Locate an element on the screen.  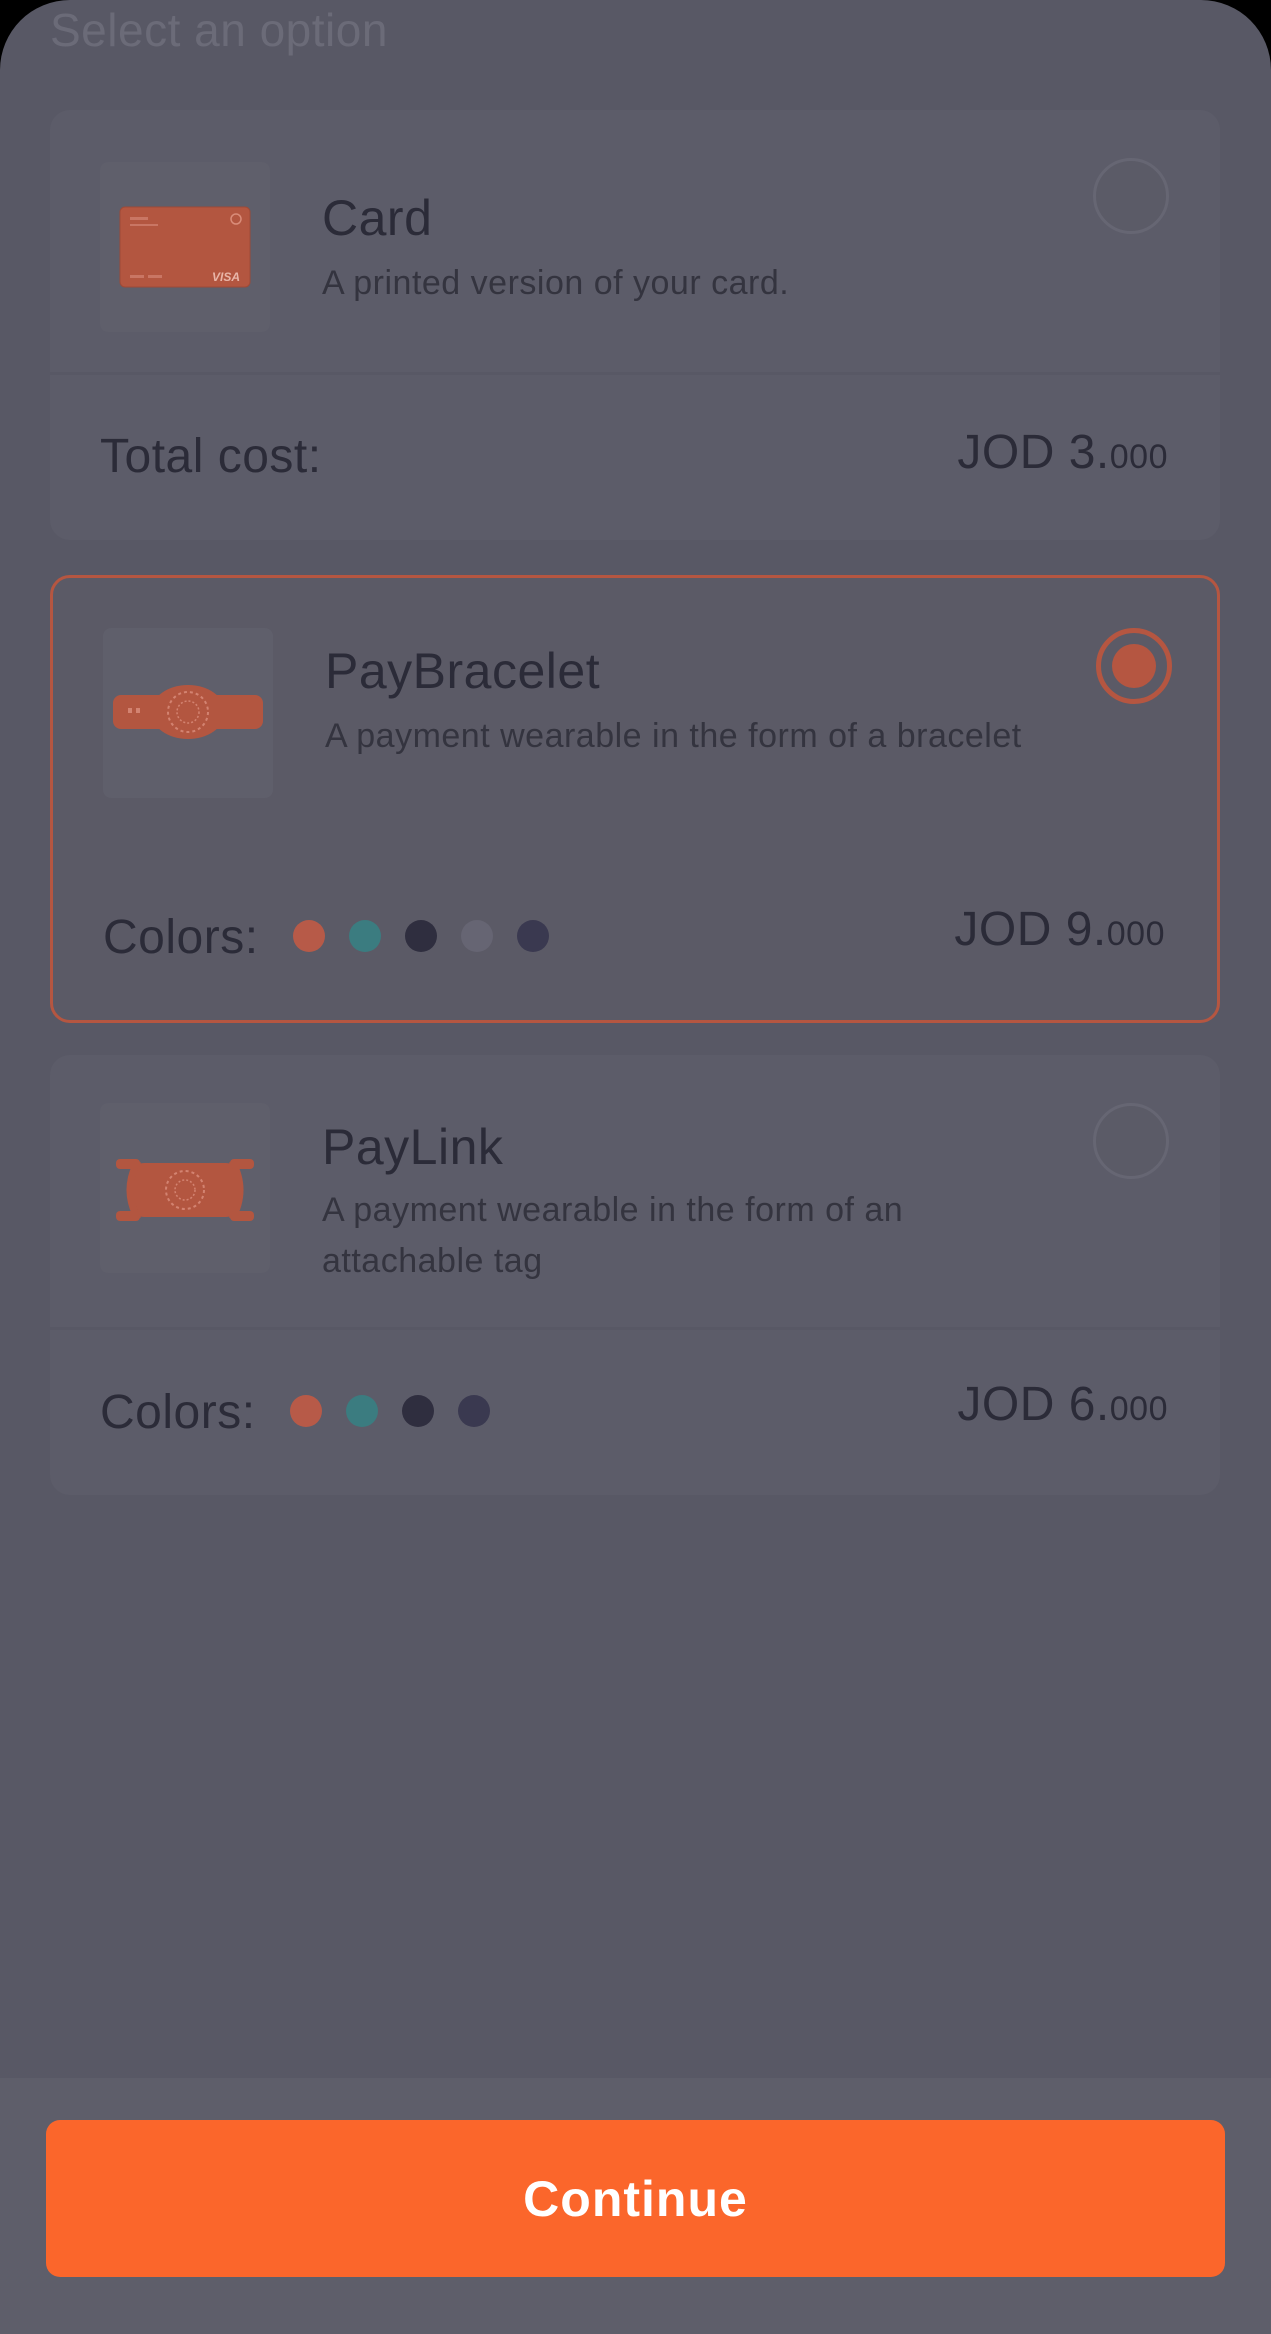
option-radio-card is located at coordinates (1131, 196).